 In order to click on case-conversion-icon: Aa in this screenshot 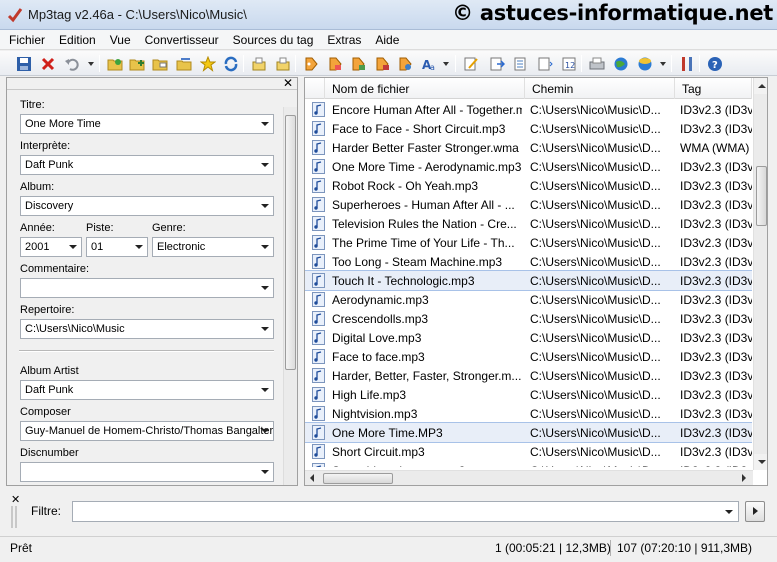, I will do `click(429, 63)`.